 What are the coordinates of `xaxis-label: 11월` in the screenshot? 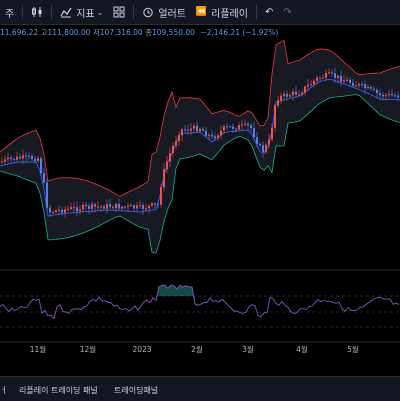 It's located at (38, 349).